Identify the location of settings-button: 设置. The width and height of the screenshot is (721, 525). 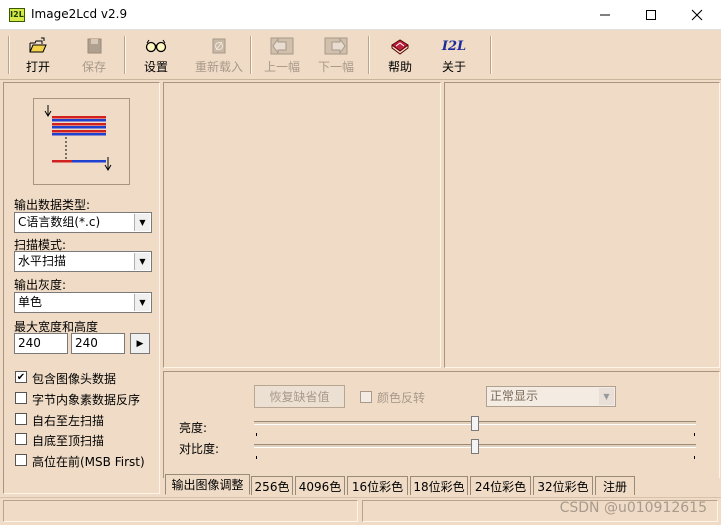
(156, 55).